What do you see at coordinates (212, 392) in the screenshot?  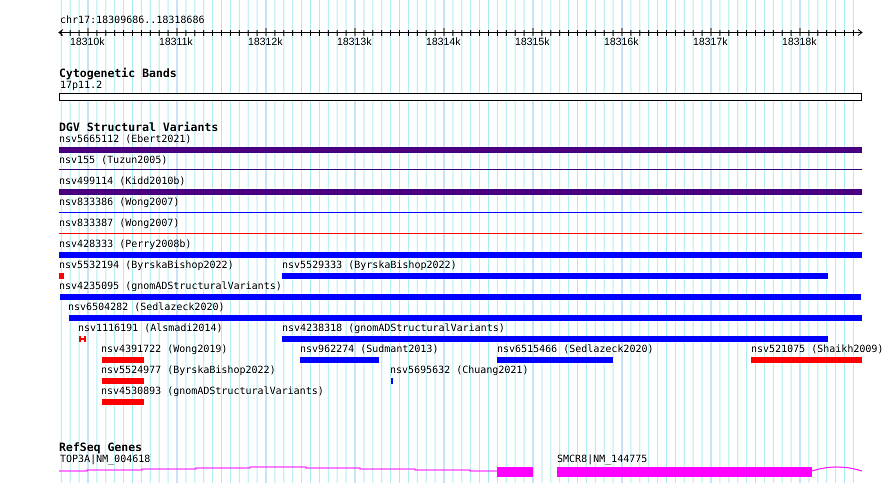 I see `variant-label: nsv4530893 (gnomADStructuralVariants)` at bounding box center [212, 392].